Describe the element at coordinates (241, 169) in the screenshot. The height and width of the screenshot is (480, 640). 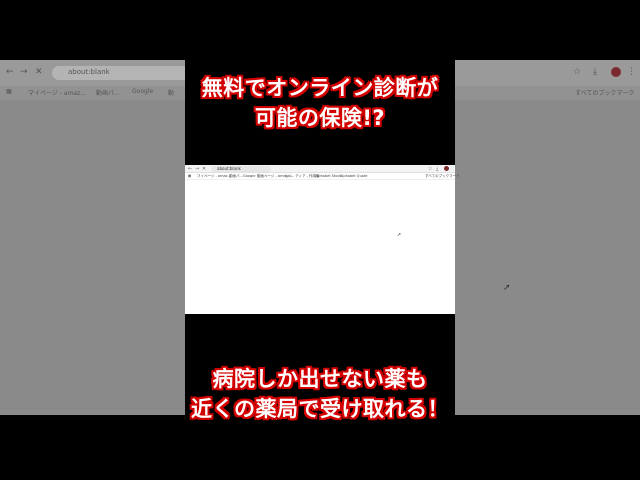
I see `mini-address-bar: about:blank` at that location.